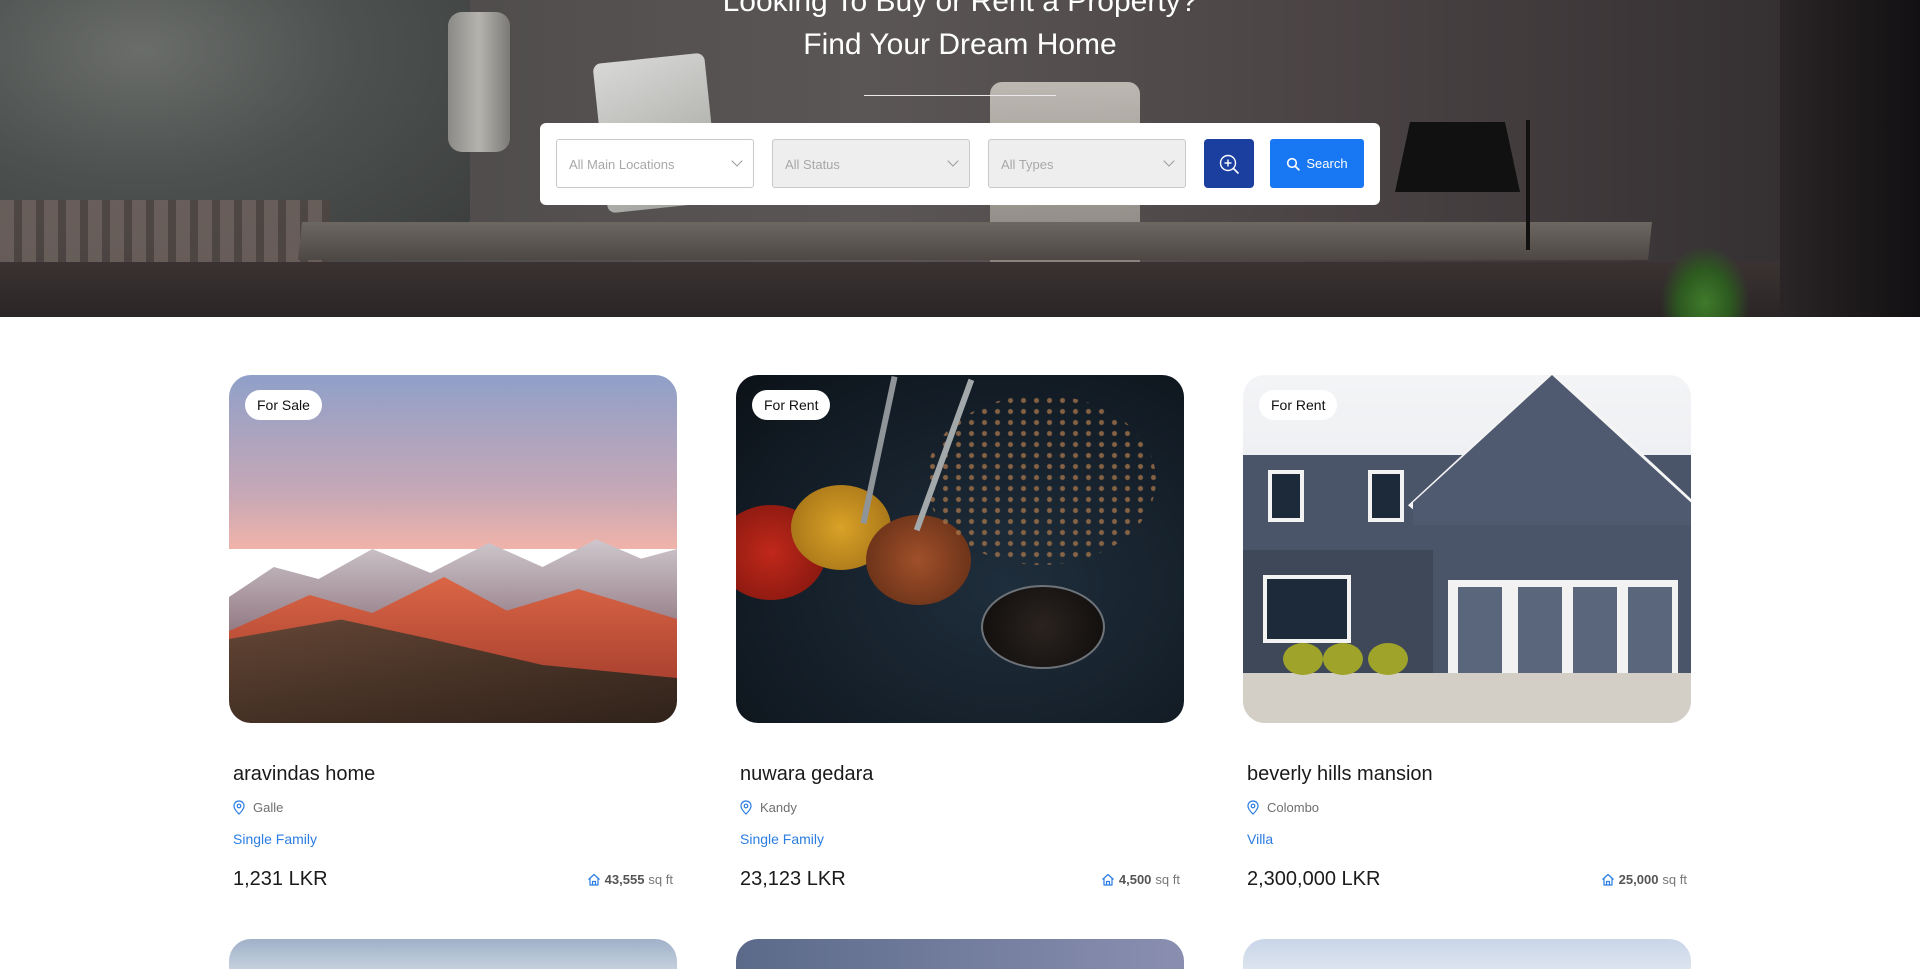 The width and height of the screenshot is (1920, 969). Describe the element at coordinates (283, 405) in the screenshot. I see `status-badge: For Sale` at that location.